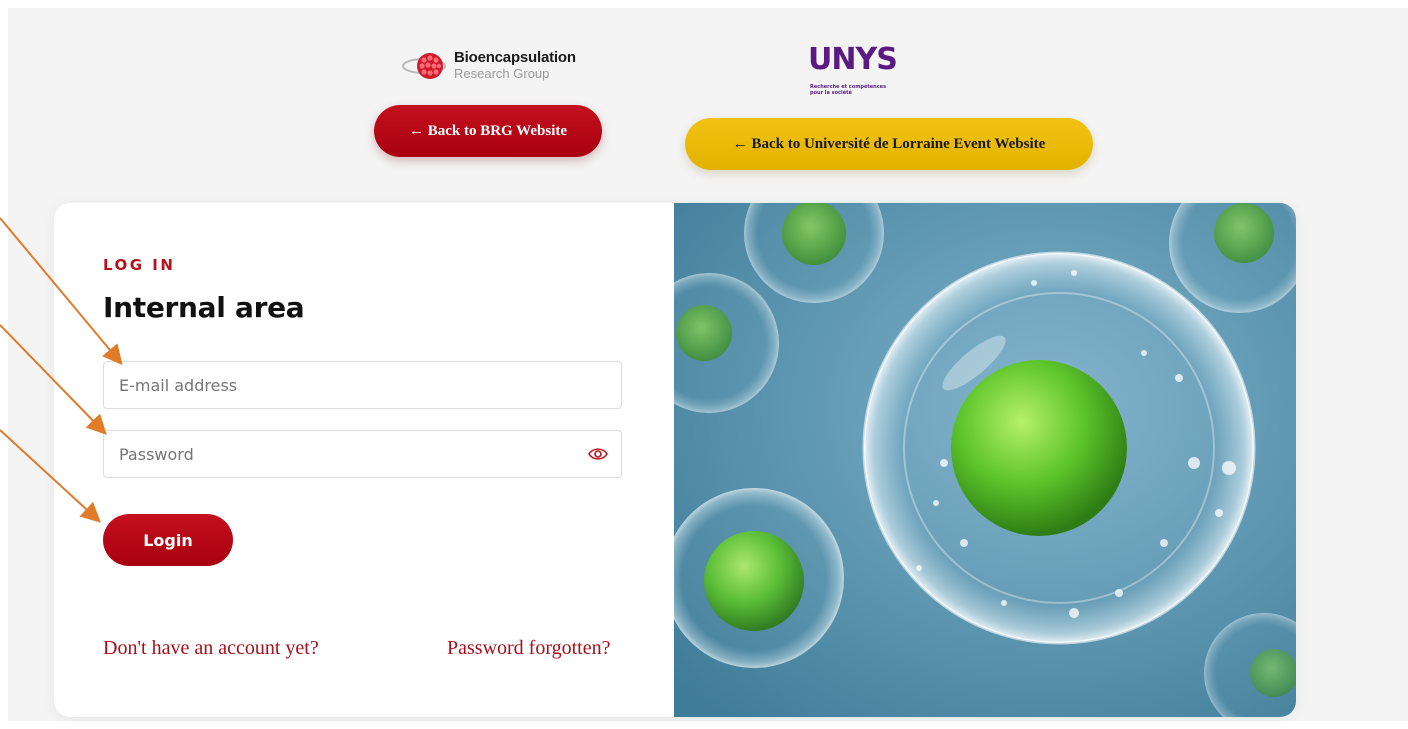 This screenshot has height=729, width=1408. Describe the element at coordinates (168, 540) in the screenshot. I see `login-button: Login` at that location.